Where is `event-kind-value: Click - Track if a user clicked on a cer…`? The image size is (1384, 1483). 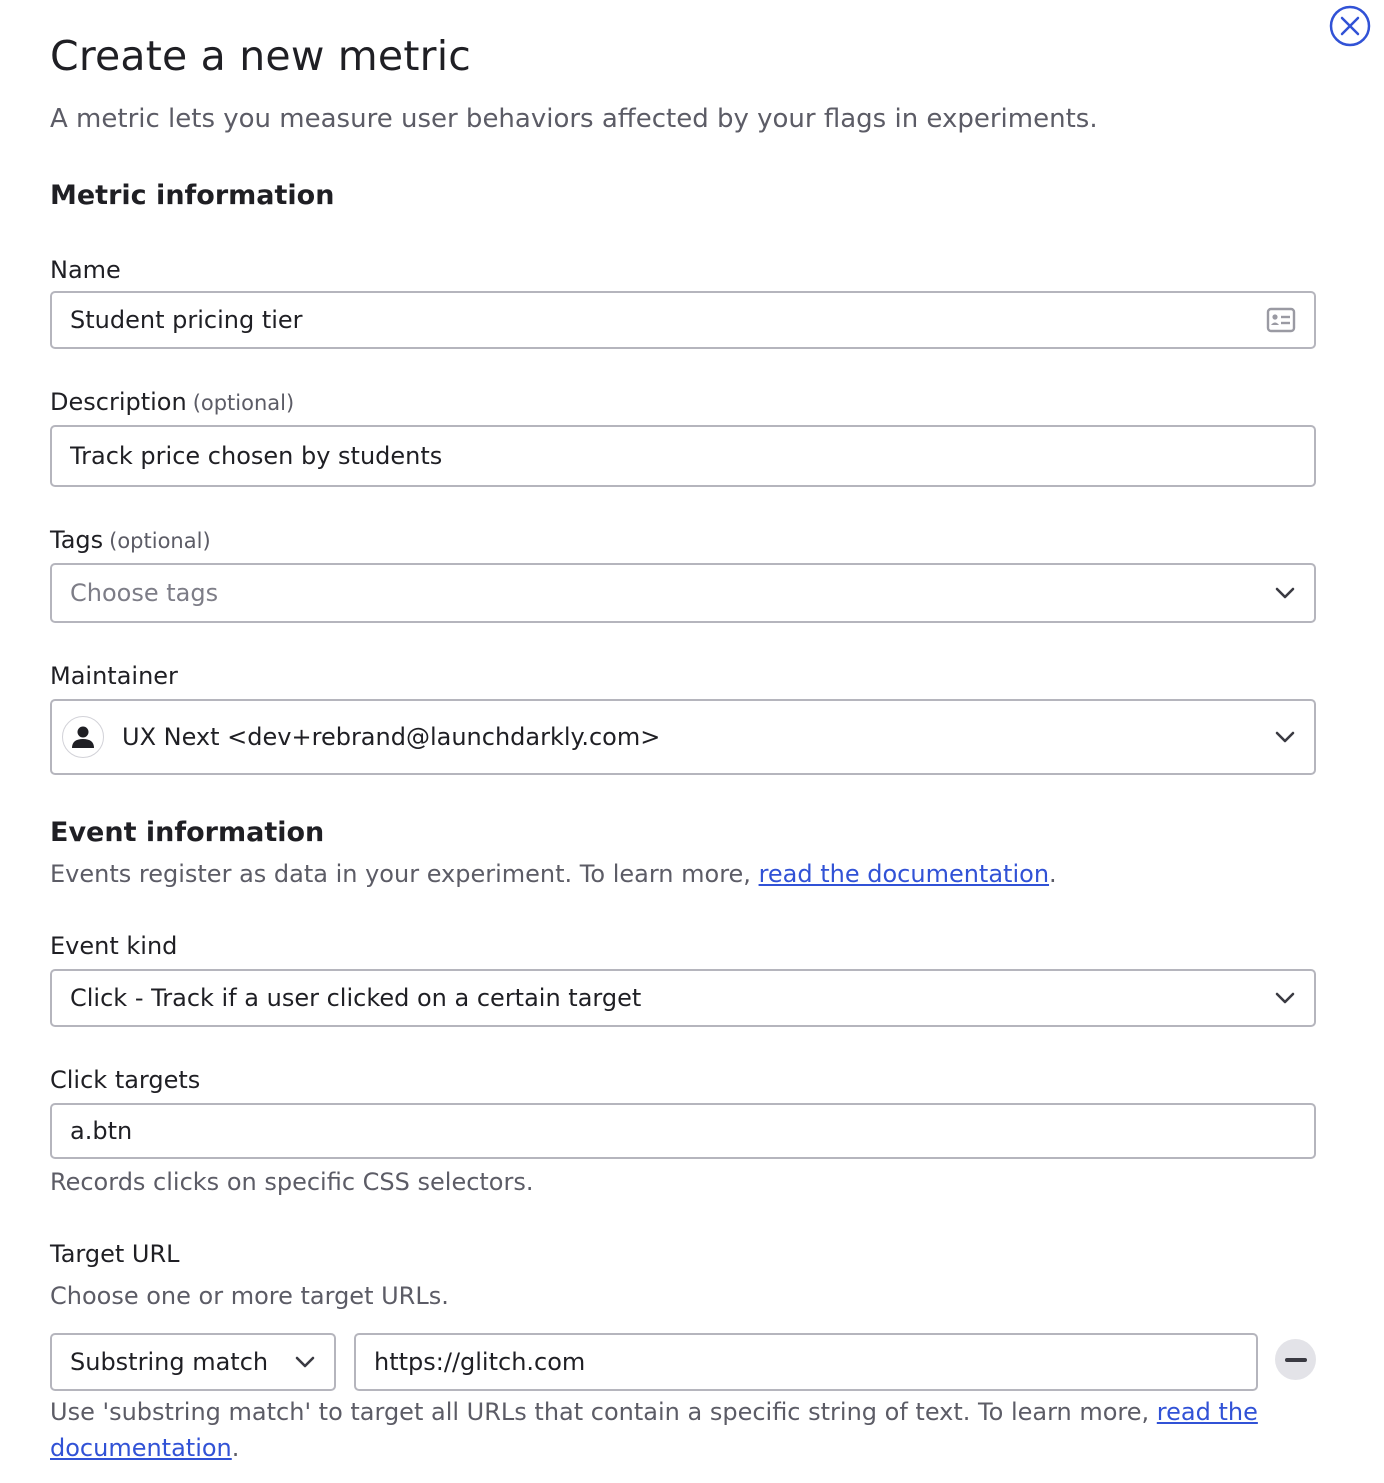 event-kind-value: Click - Track if a user clicked on a cer… is located at coordinates (356, 998).